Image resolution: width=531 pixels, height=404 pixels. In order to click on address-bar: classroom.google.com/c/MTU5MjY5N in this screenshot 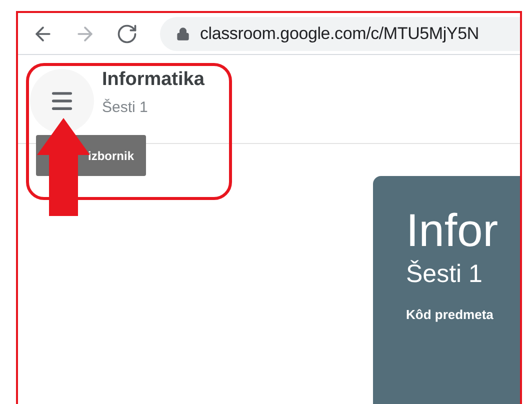, I will do `click(340, 33)`.